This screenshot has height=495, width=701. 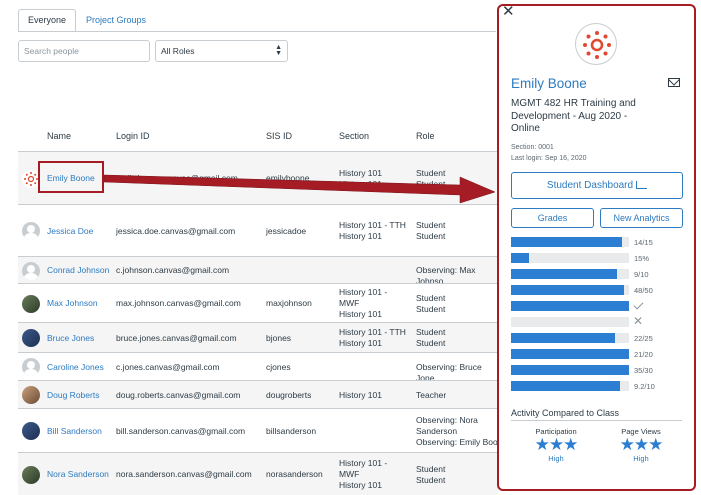 What do you see at coordinates (363, 474) in the screenshot?
I see `section-cell: History 101 - MWF History 101` at bounding box center [363, 474].